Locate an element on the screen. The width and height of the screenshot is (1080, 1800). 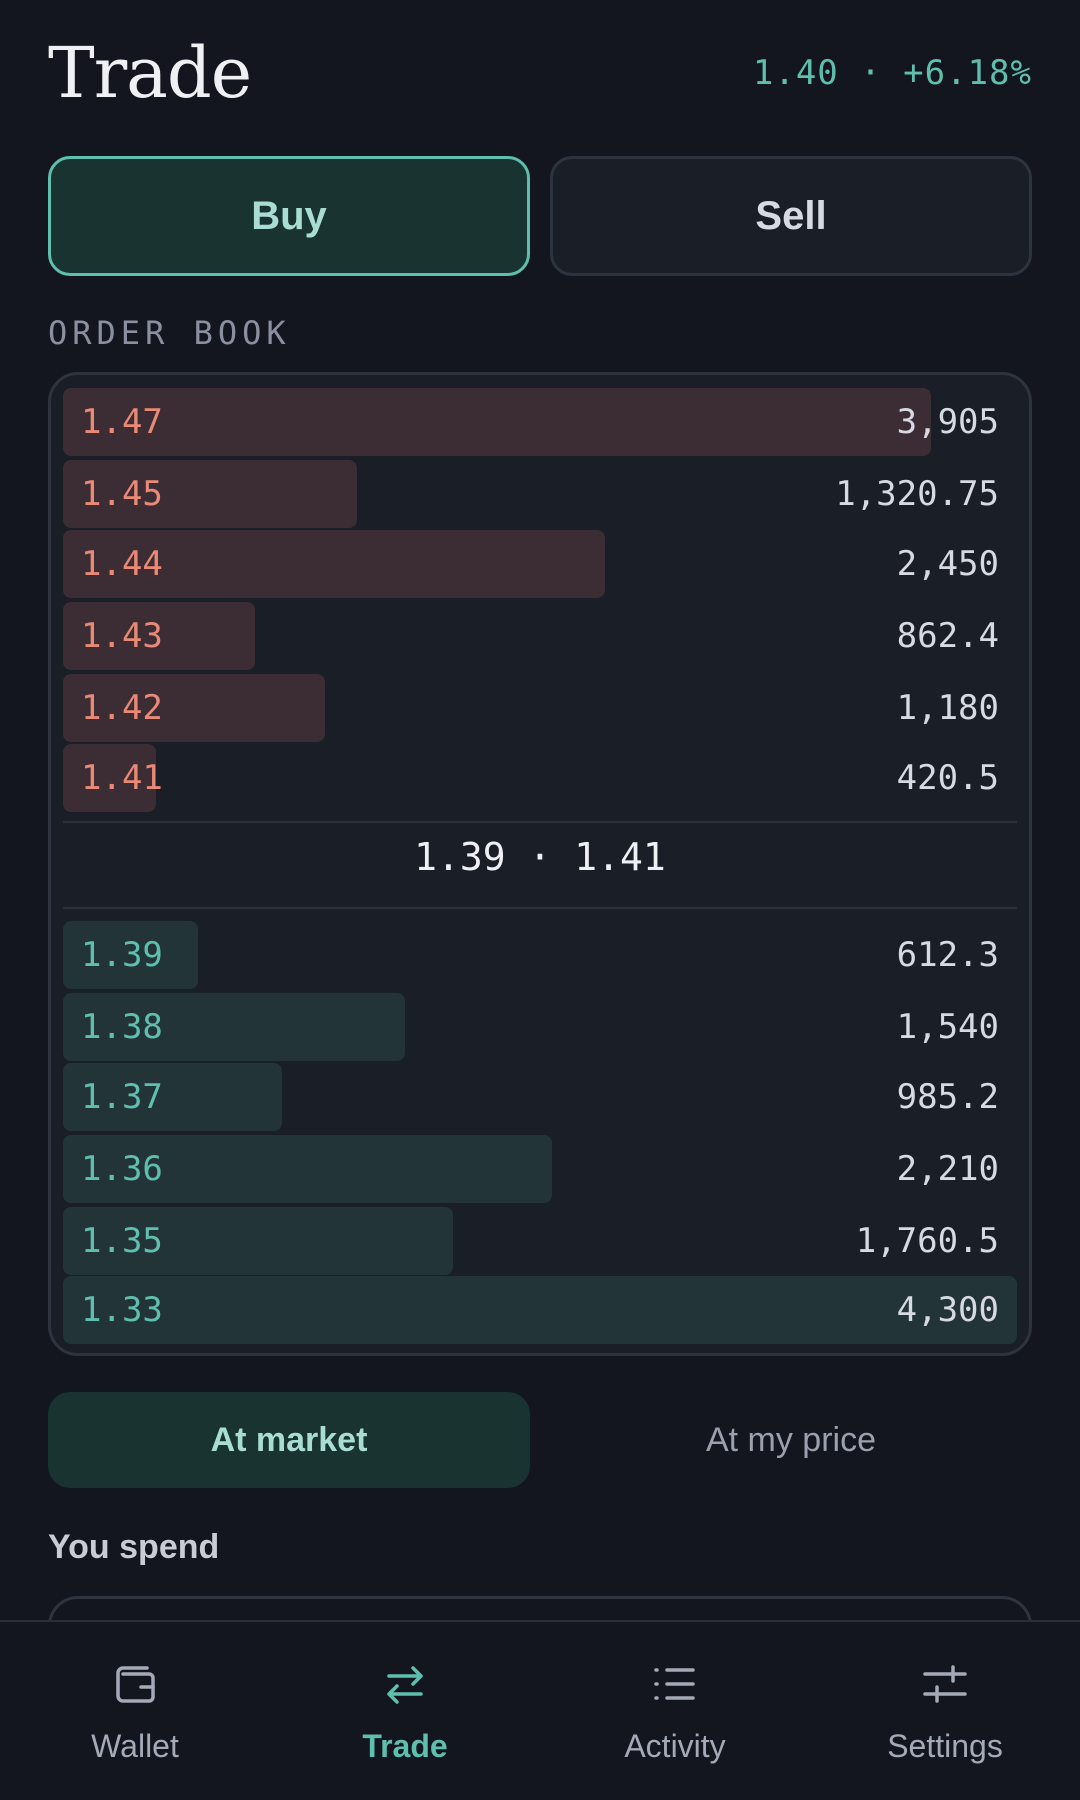
ask-price: 1.44 is located at coordinates (122, 564).